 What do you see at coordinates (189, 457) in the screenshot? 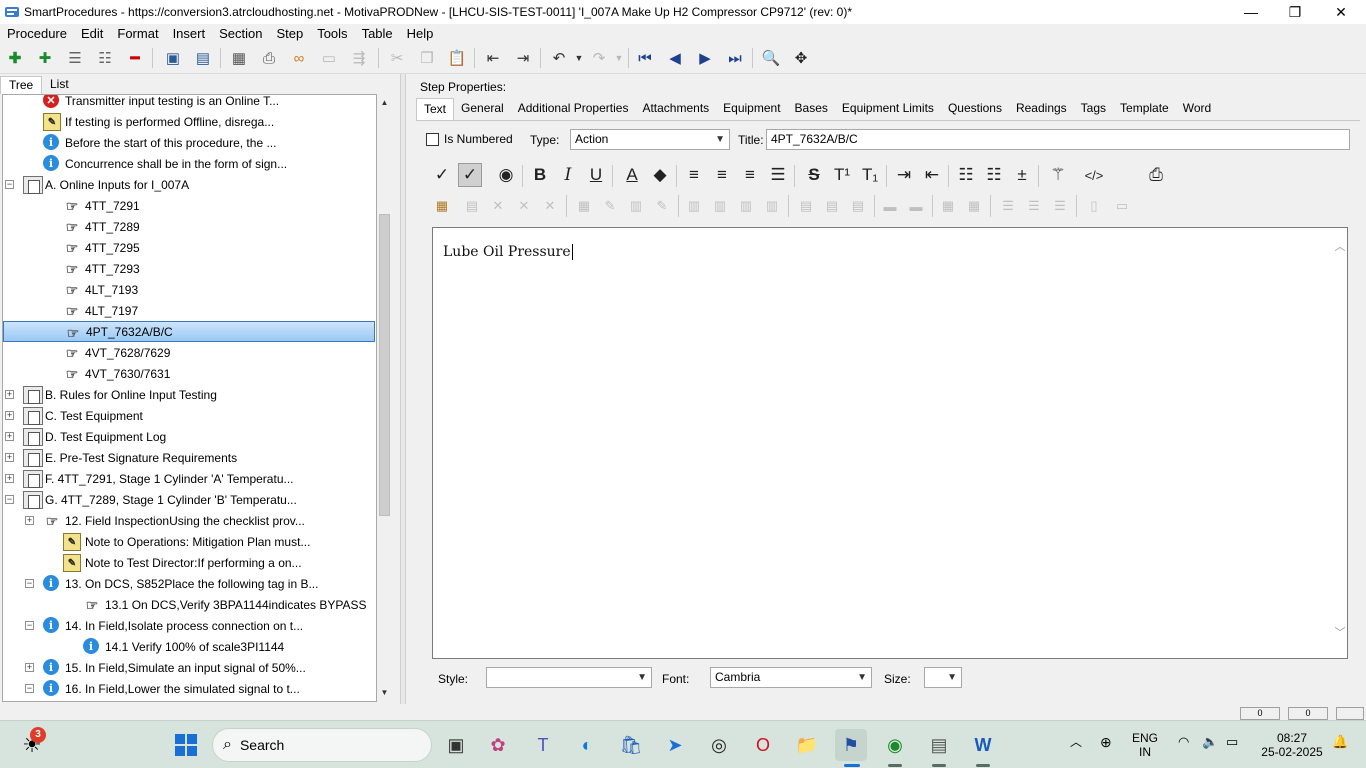
I see `tree-item: + E. Pre-Test Signature Requirements` at bounding box center [189, 457].